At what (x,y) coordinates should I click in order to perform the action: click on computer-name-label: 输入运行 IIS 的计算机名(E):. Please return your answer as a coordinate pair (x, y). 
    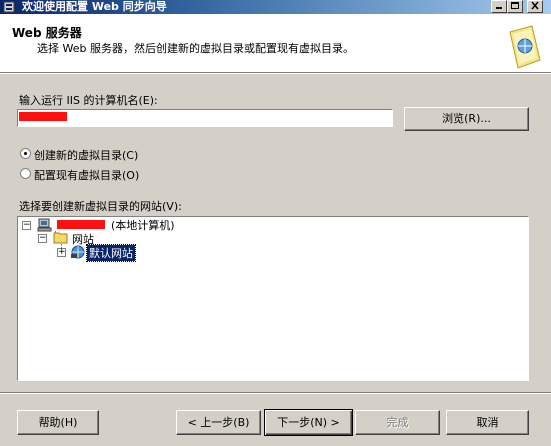
    Looking at the image, I should click on (88, 100).